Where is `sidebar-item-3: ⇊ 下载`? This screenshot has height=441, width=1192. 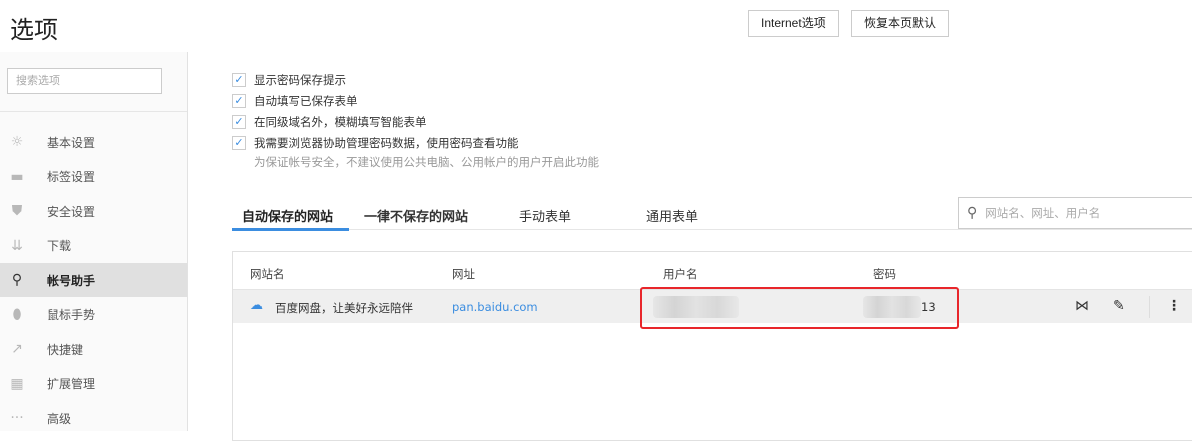
sidebar-item-3: ⇊ 下载 is located at coordinates (93, 246).